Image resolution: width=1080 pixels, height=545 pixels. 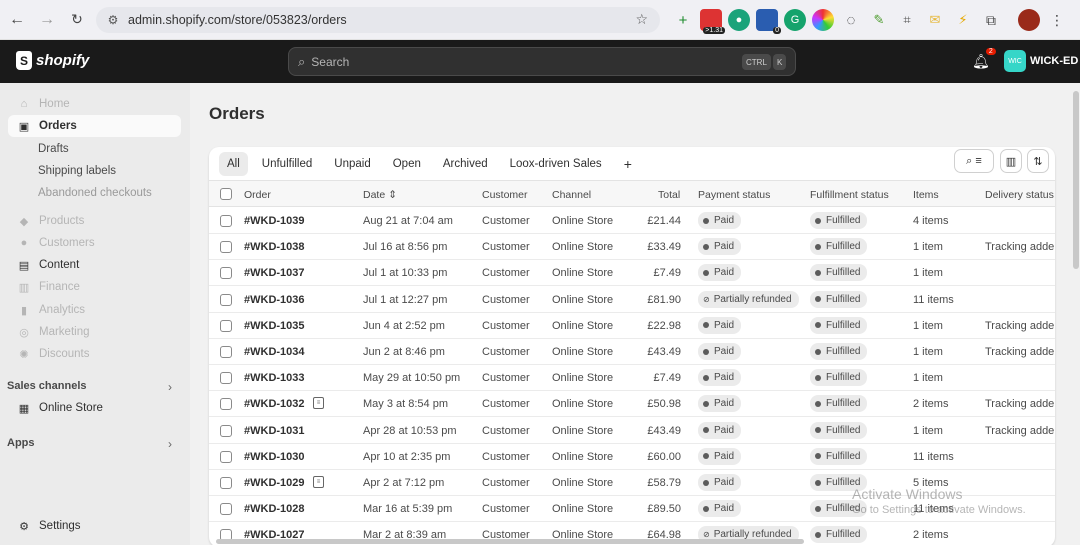 What do you see at coordinates (95, 193) in the screenshot?
I see `sidebar-subitem-abandoned-checkouts: Abandoned checkouts` at bounding box center [95, 193].